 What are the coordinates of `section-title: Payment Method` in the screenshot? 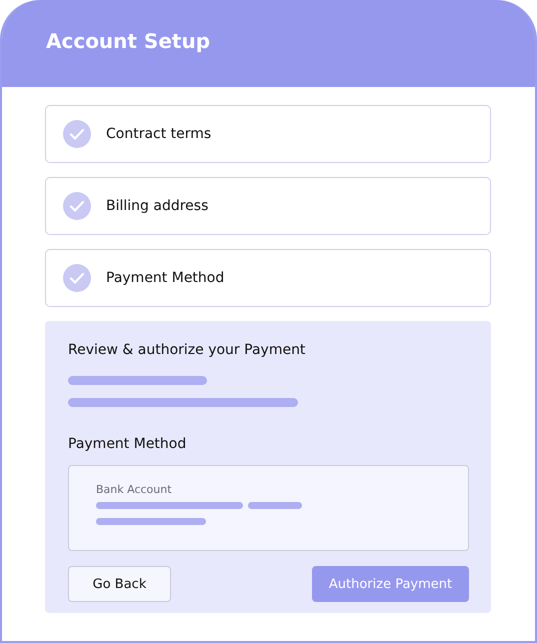 It's located at (128, 444).